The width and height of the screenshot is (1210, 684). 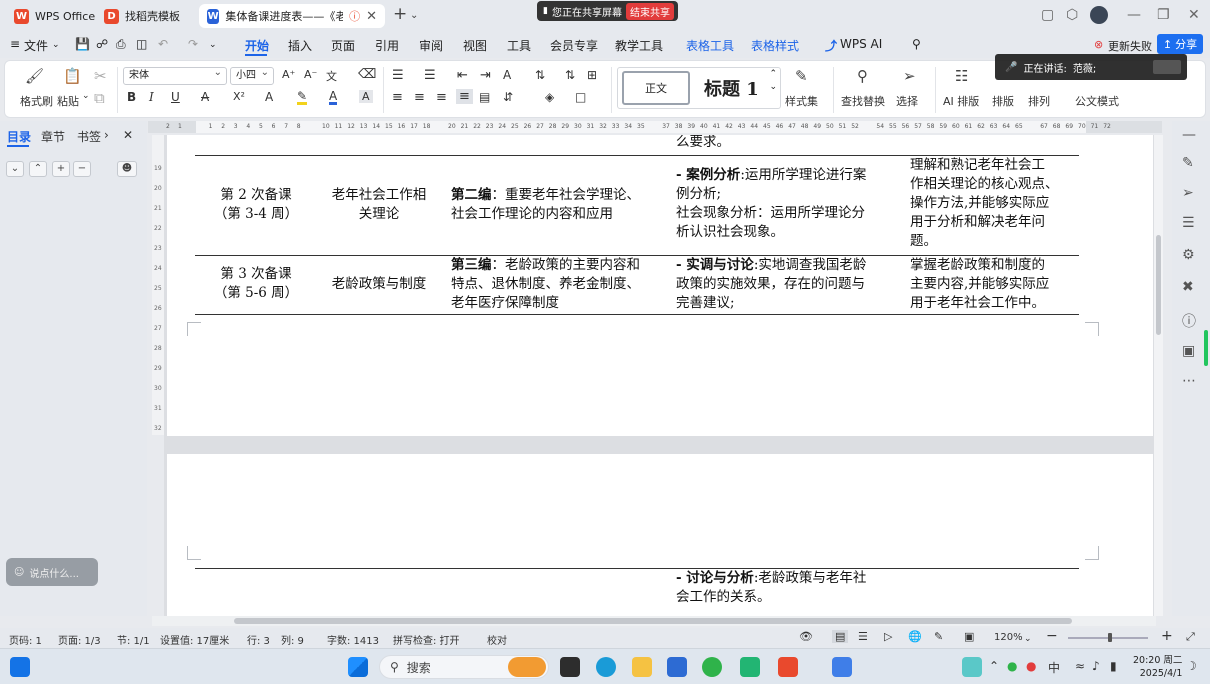 I want to click on write-mode-icon: ✎, so click(x=938, y=636).